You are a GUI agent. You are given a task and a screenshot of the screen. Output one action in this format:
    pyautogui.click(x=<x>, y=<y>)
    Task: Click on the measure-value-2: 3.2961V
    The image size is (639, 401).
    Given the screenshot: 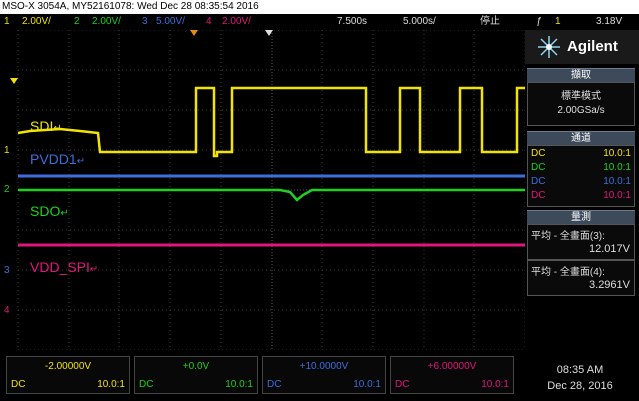 What is the action you would take?
    pyautogui.click(x=609, y=285)
    